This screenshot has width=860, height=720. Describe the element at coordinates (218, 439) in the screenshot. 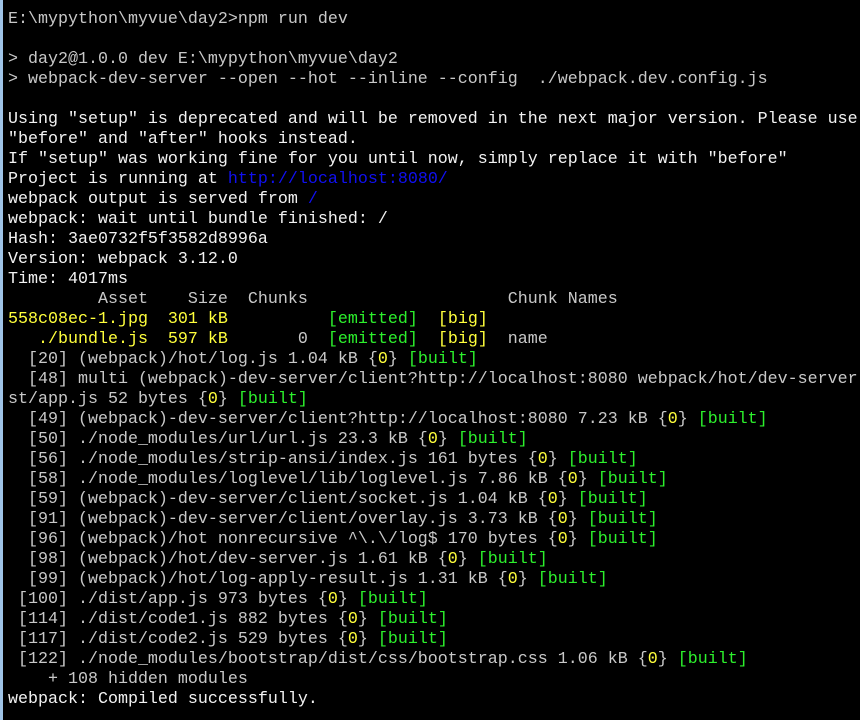

I see `terminal-text: [50] ./node_modules/url/url.js 23.3 kB {` at that location.